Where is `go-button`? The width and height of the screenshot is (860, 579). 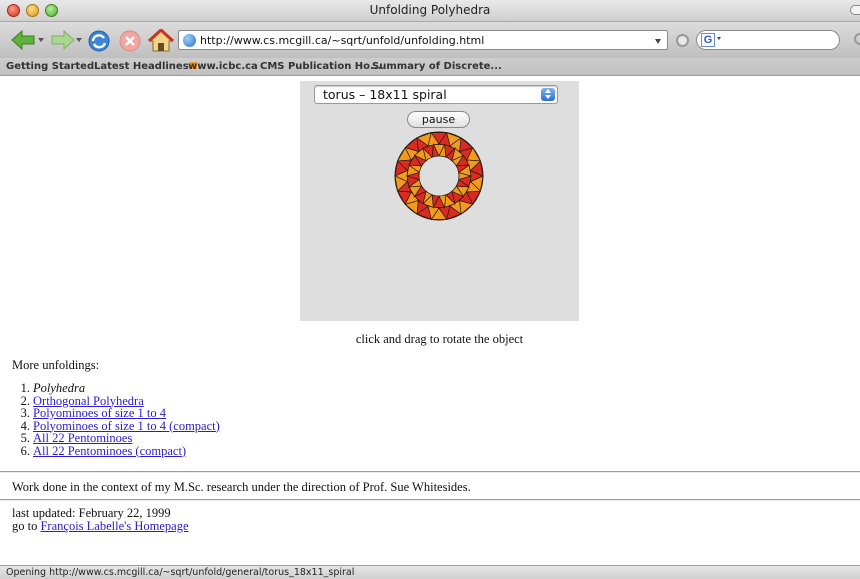
go-button is located at coordinates (682, 40).